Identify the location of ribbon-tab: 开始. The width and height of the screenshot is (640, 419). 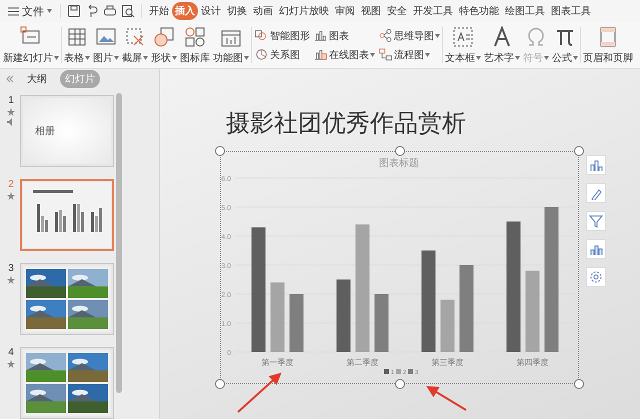
(159, 11).